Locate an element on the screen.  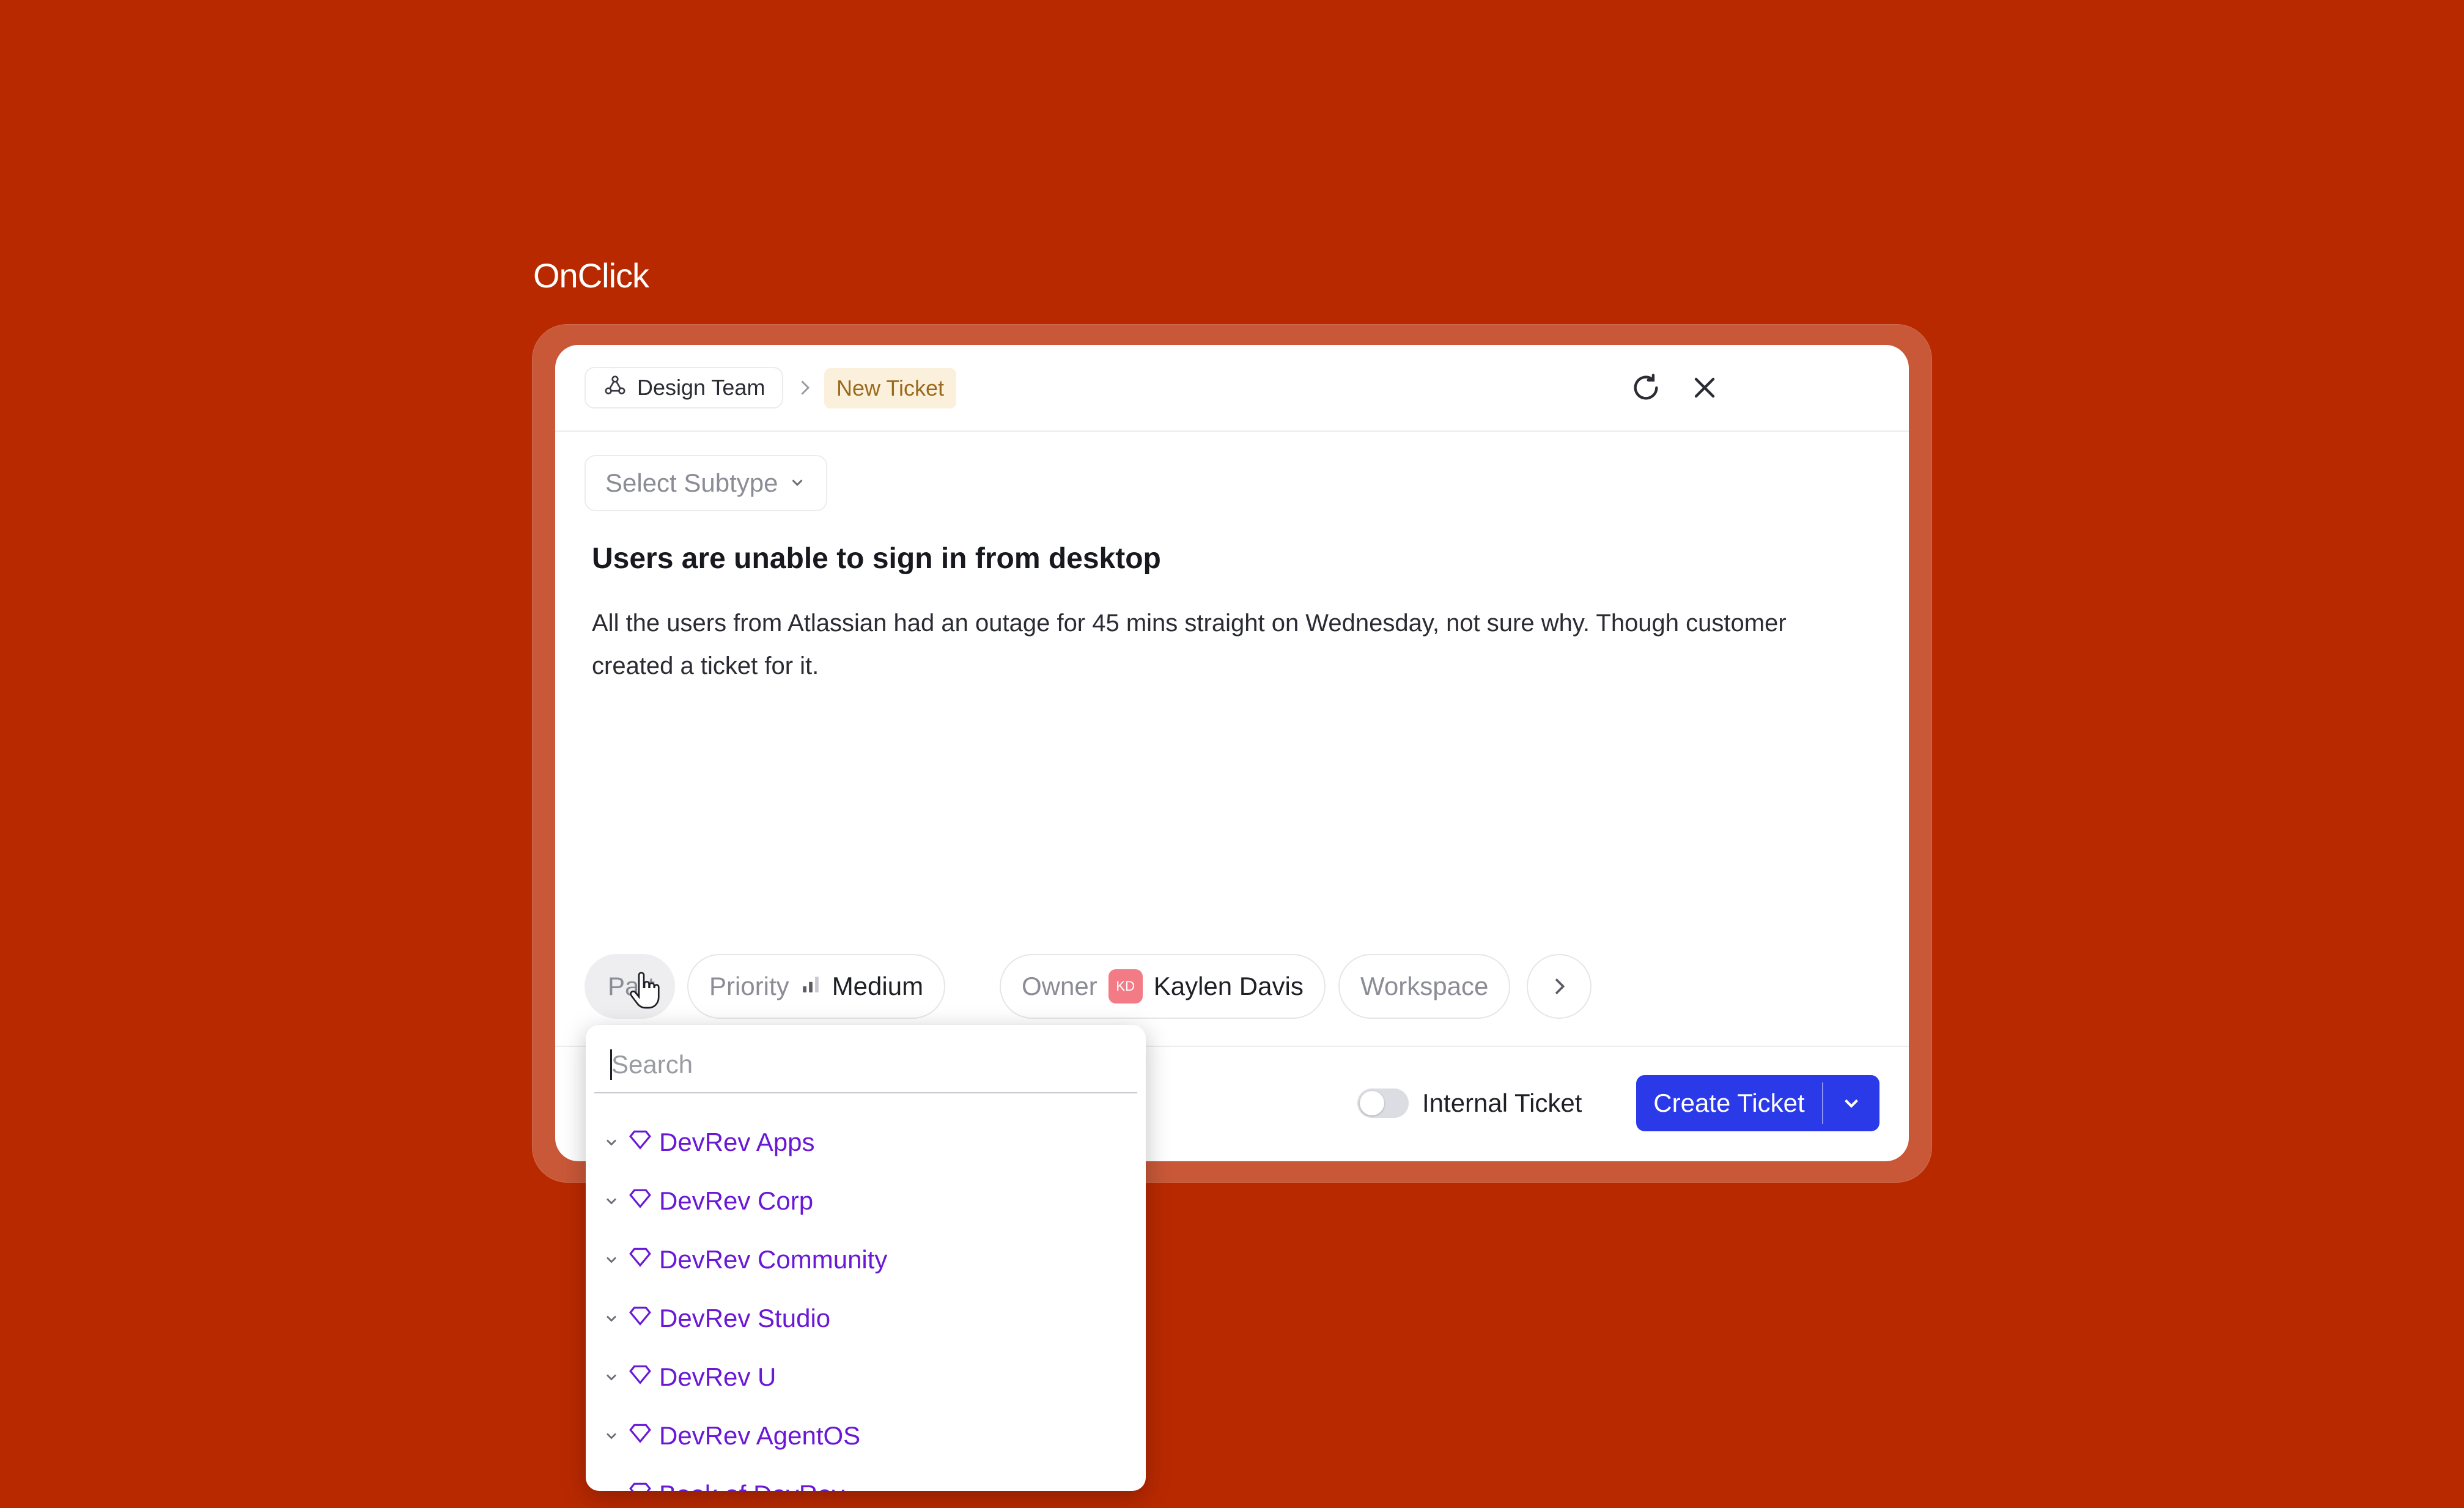
breadcrumb-current: New Ticket is located at coordinates (890, 388).